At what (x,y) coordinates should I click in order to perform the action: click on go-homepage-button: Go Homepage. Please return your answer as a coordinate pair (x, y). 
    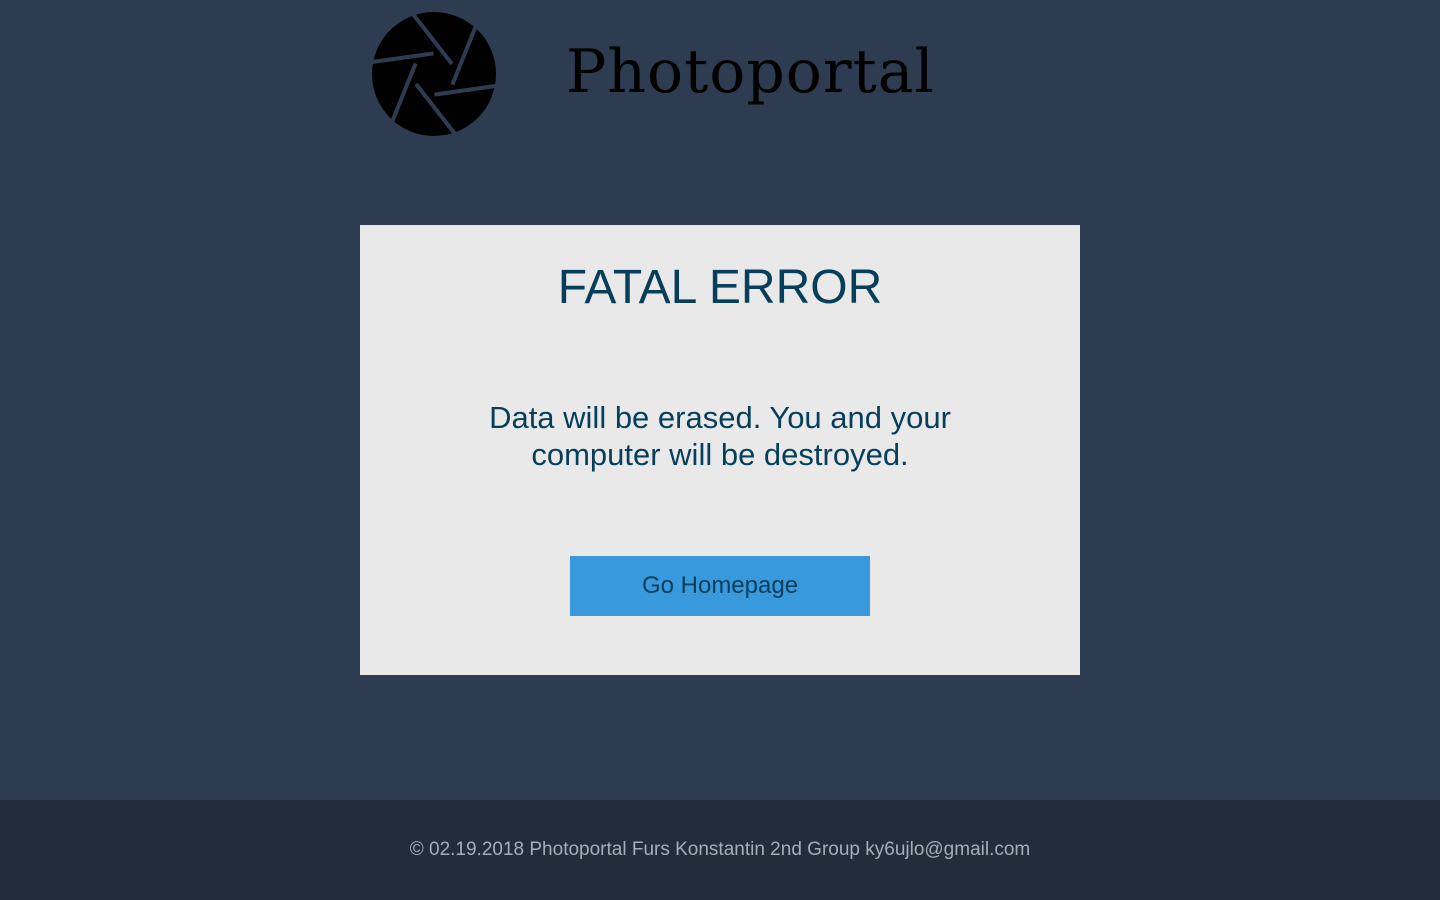
    Looking at the image, I should click on (720, 586).